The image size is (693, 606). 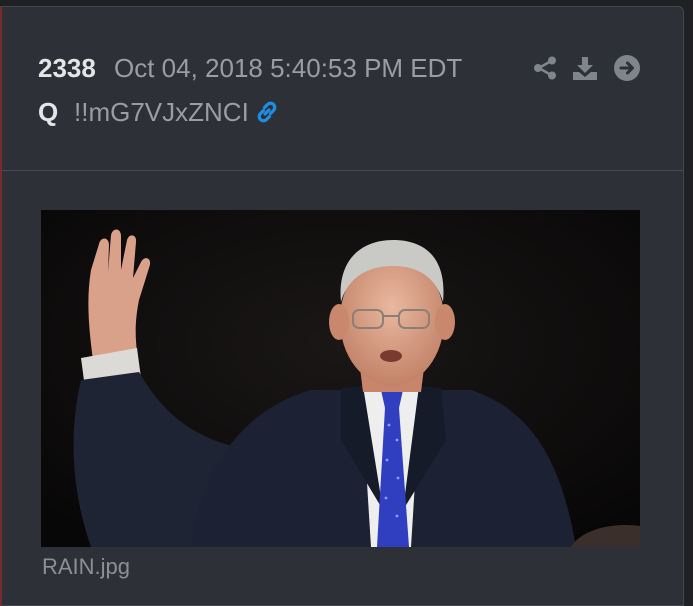 I want to click on post-tripcode: !!mG7VJxZNCI, so click(x=161, y=112).